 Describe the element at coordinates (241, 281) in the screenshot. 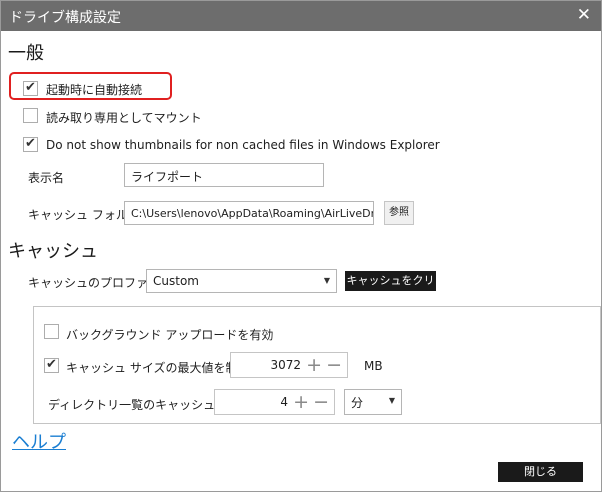

I see `cache-profile-dropdown: Custom ▼` at that location.